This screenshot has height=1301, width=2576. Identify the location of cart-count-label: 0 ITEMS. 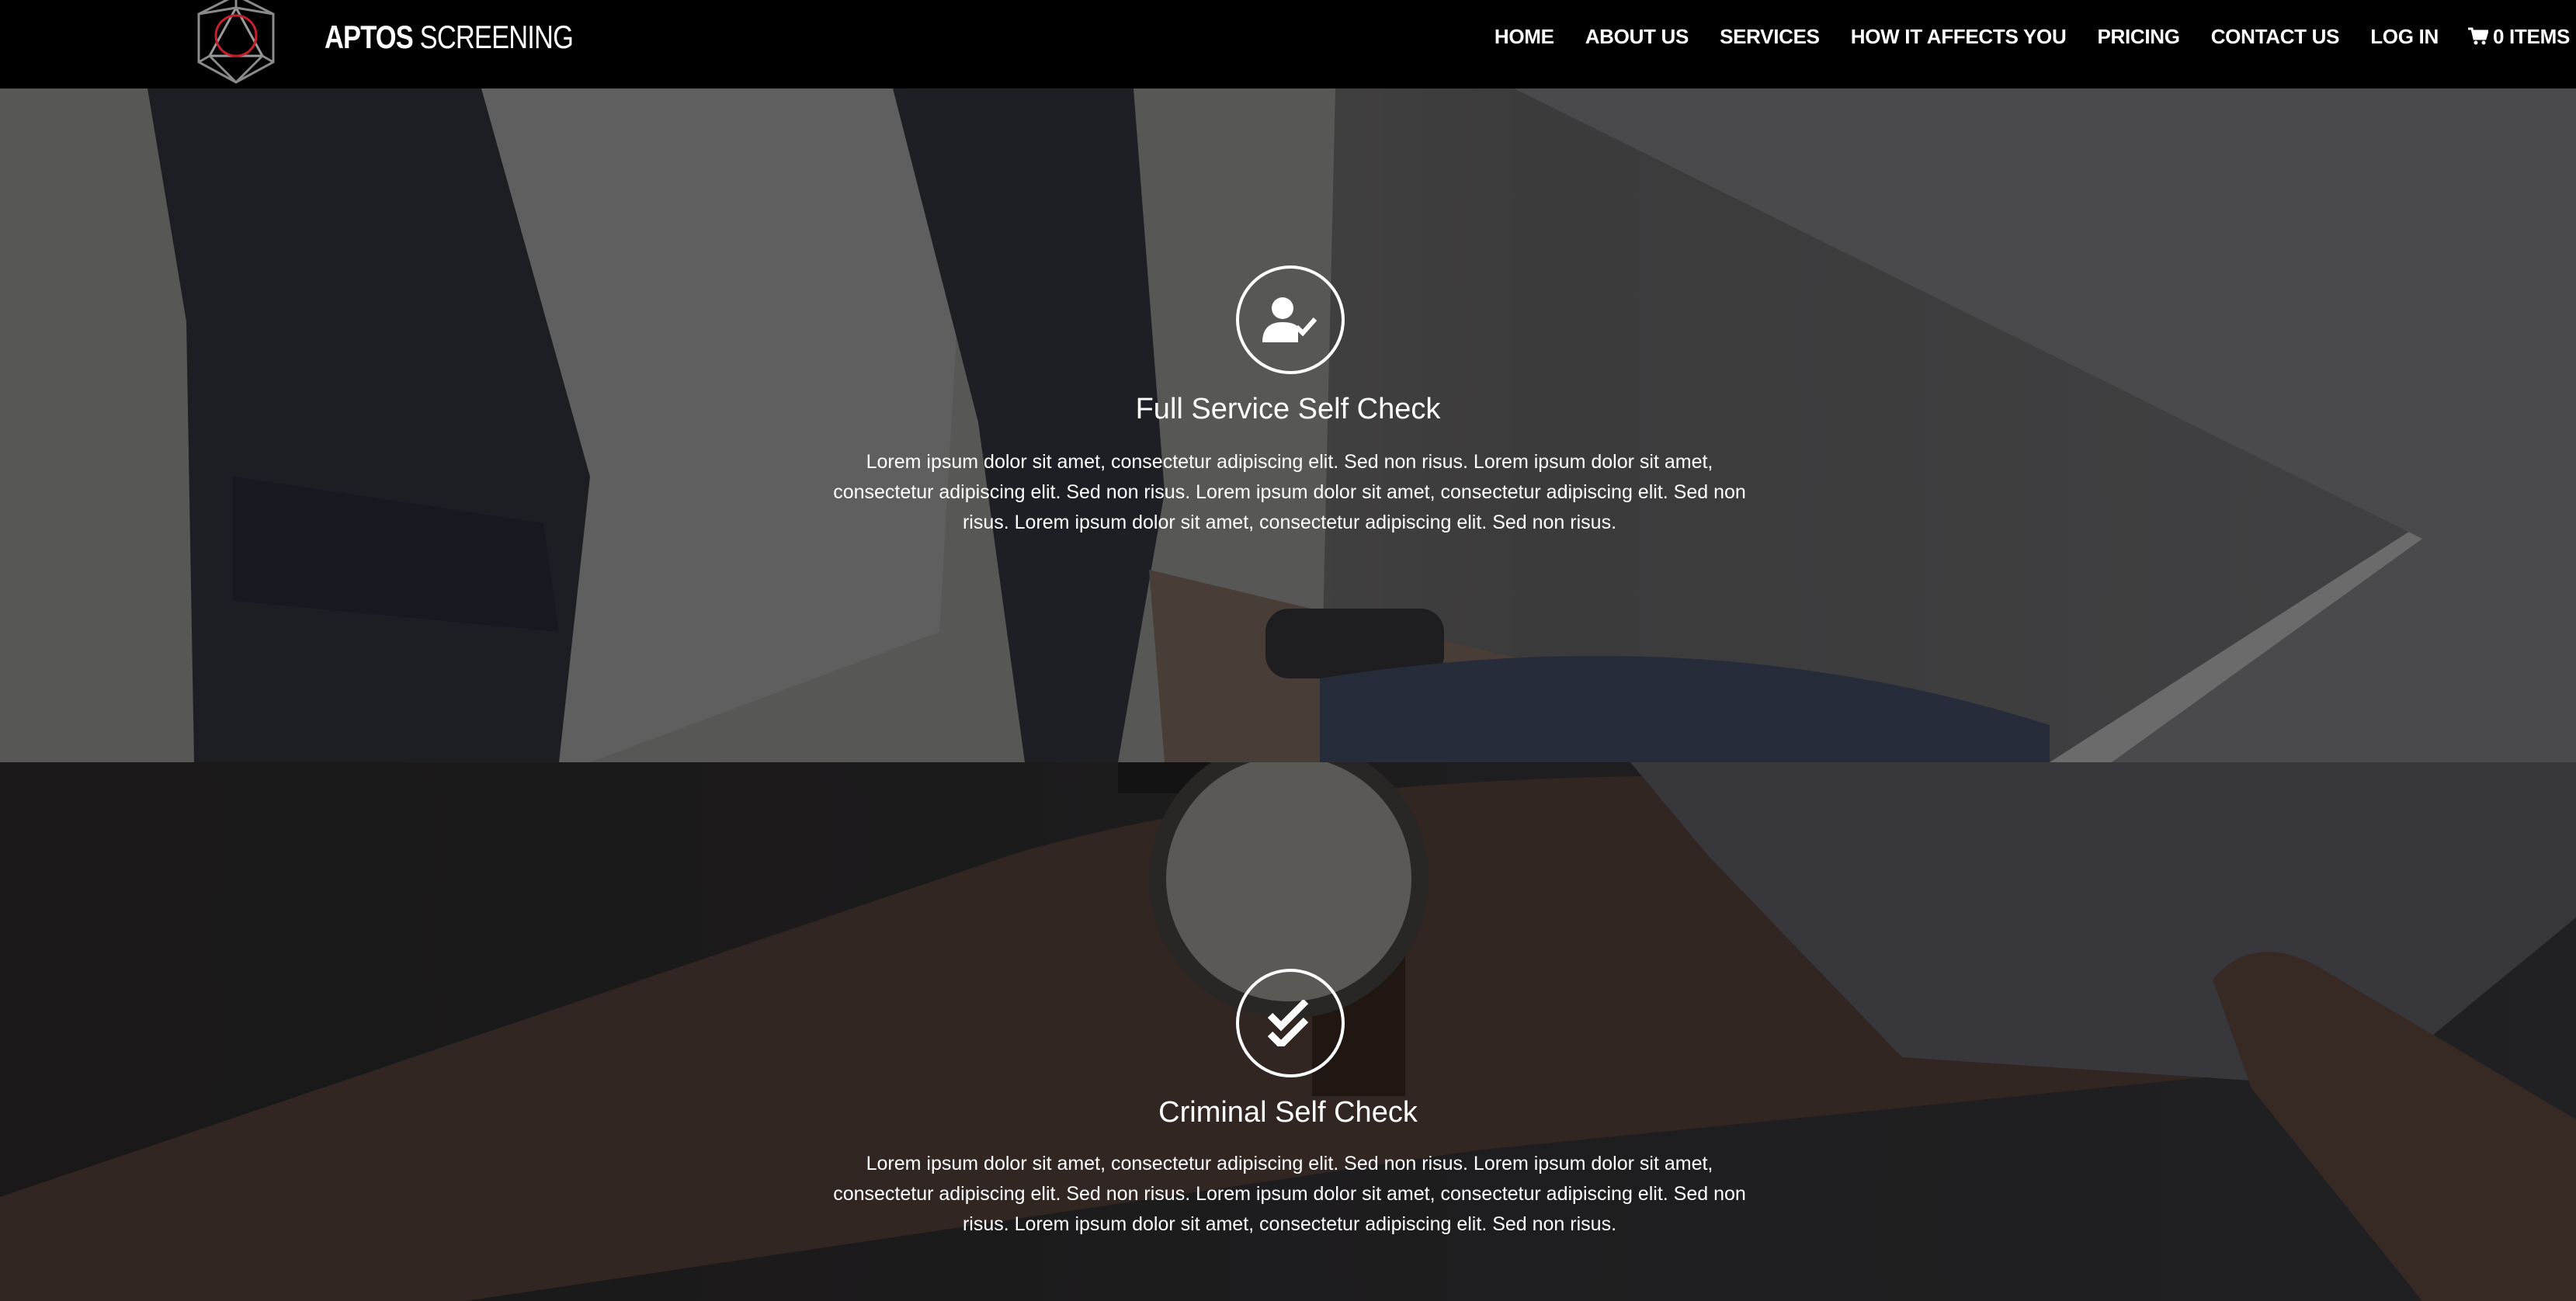
(2531, 36).